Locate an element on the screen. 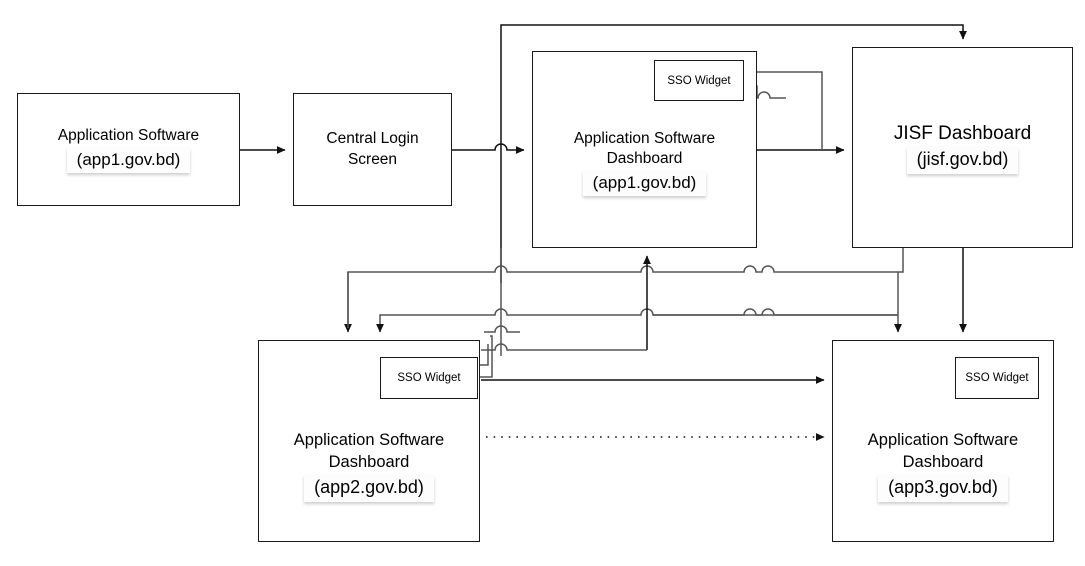 The image size is (1085, 566). edge-dash2-sso-rail is located at coordinates (564, 347).